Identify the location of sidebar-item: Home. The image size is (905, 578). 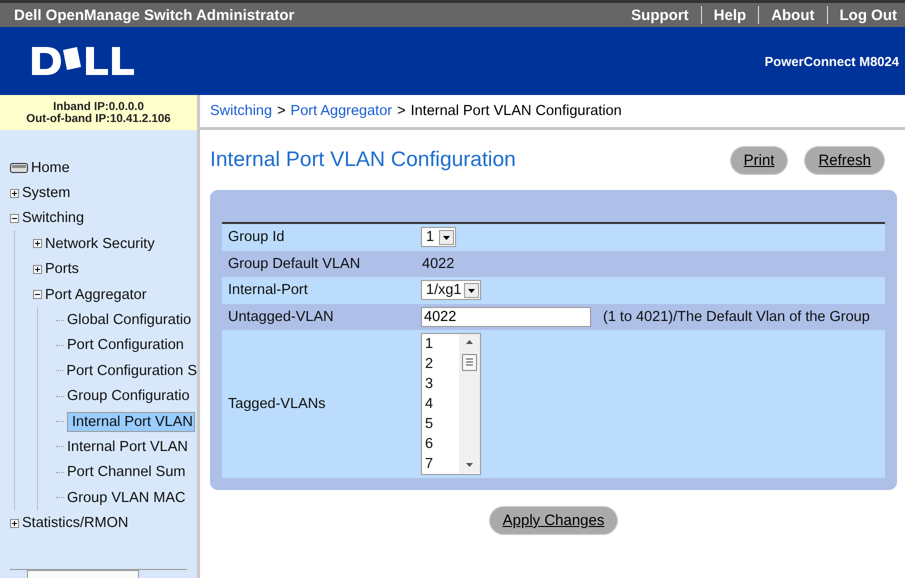
(50, 168).